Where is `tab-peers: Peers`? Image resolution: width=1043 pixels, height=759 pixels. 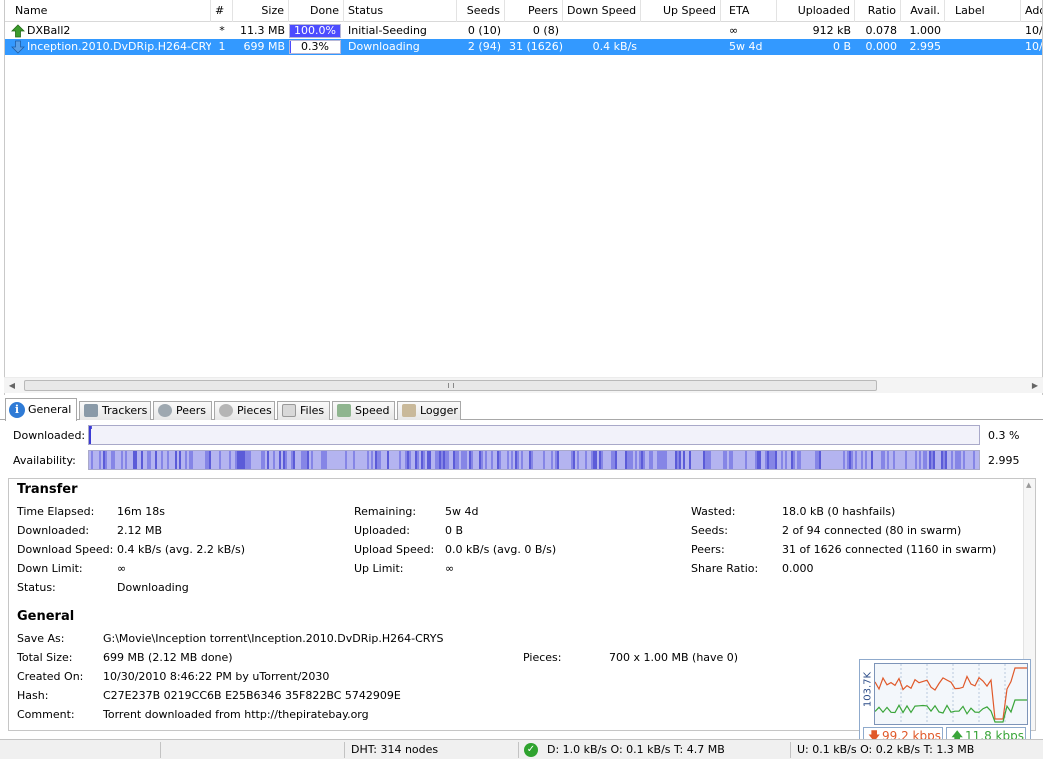
tab-peers: Peers is located at coordinates (182, 410).